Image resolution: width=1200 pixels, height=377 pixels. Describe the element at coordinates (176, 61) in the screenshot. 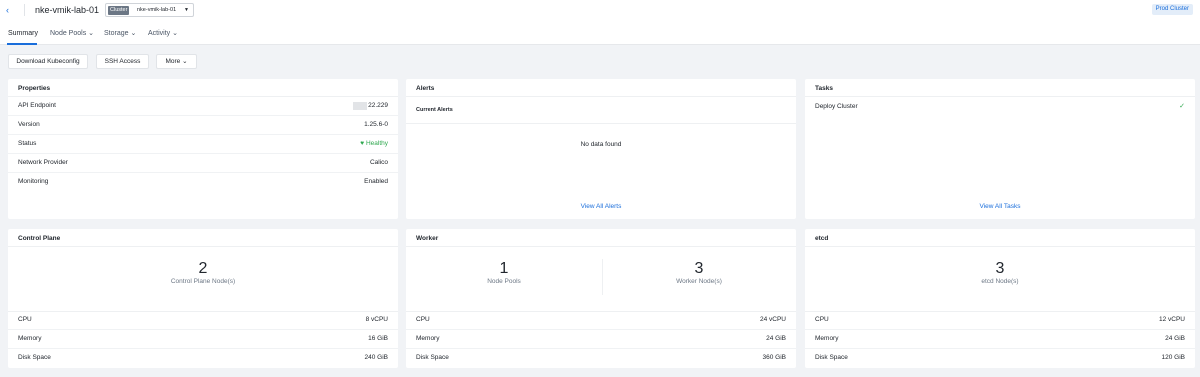

I see `more-button: More ⌄` at that location.